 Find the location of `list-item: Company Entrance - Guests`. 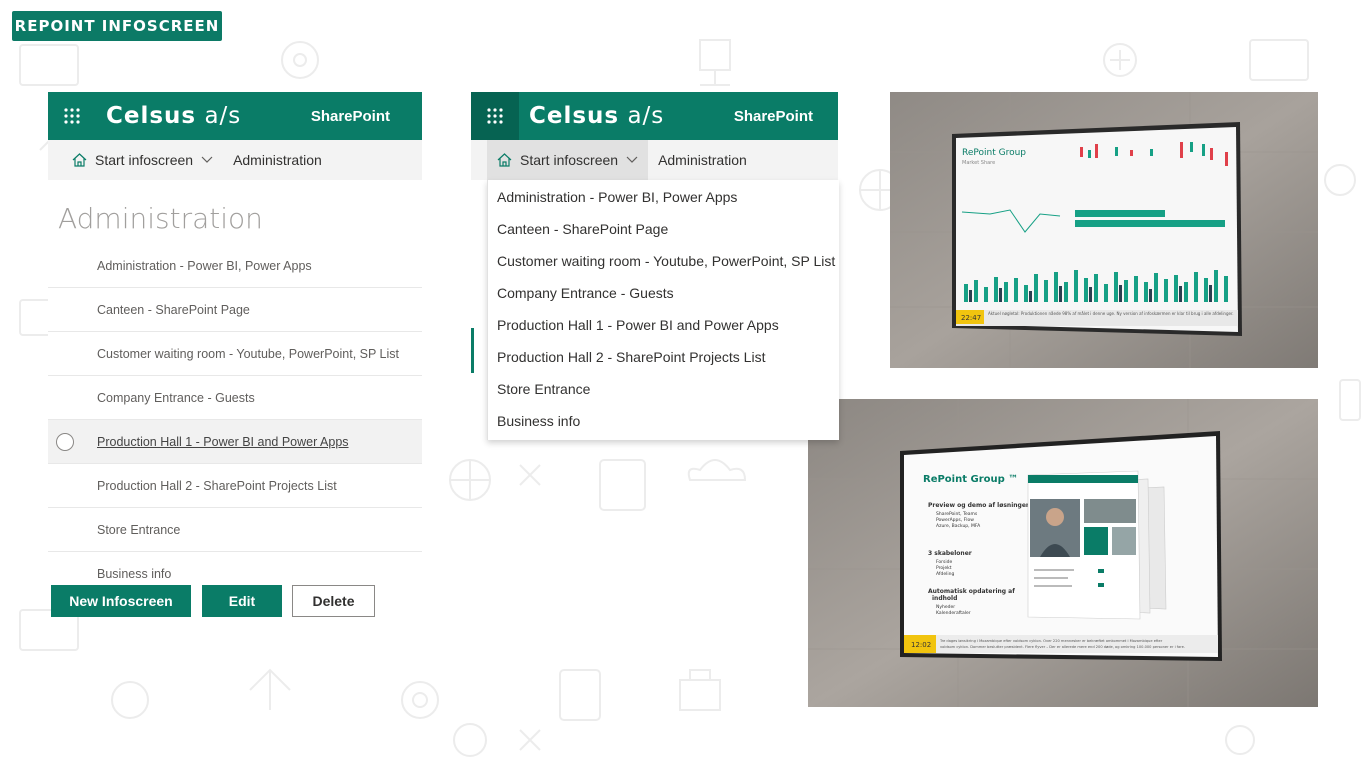

list-item: Company Entrance - Guests is located at coordinates (235, 398).